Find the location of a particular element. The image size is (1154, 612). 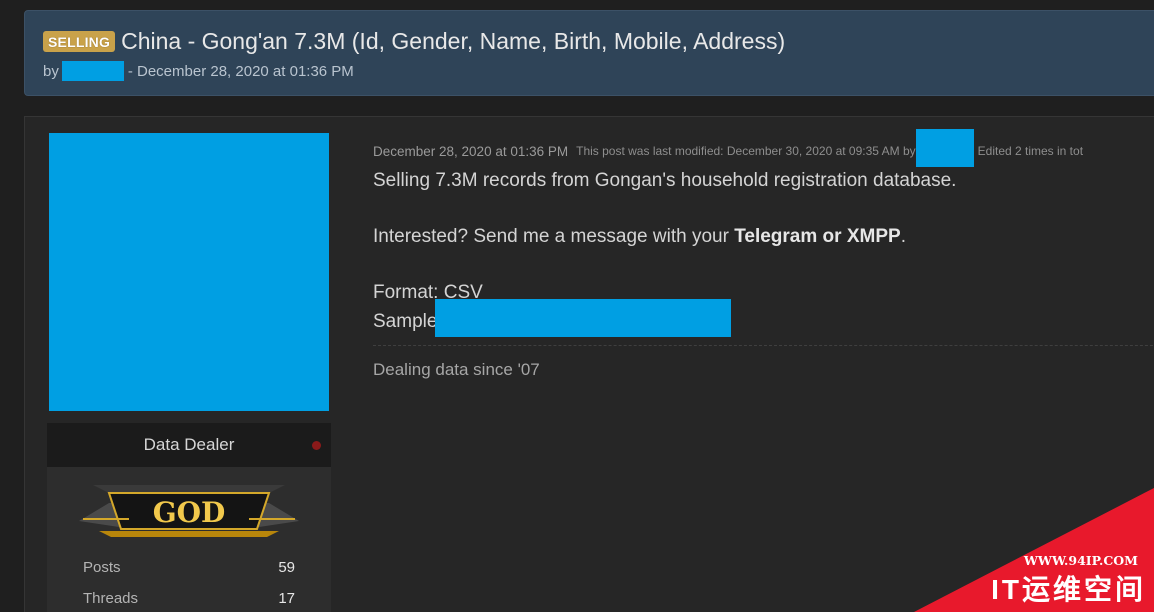

post-date: December 28, 2020 at 01:36 PM is located at coordinates (470, 151).